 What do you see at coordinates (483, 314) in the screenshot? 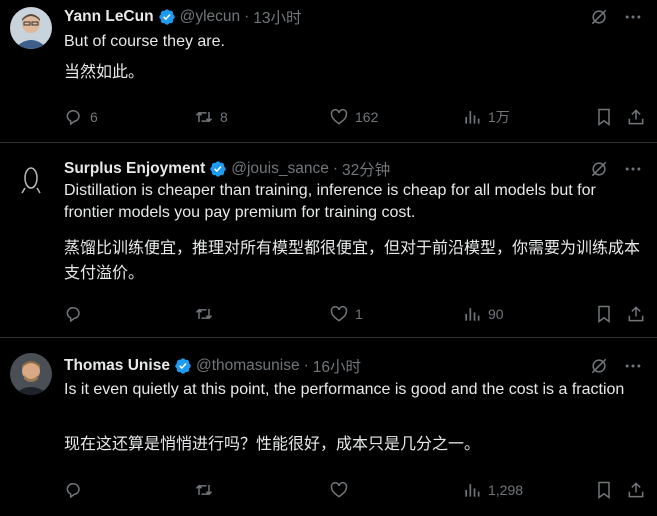
I see `views-button: 90` at bounding box center [483, 314].